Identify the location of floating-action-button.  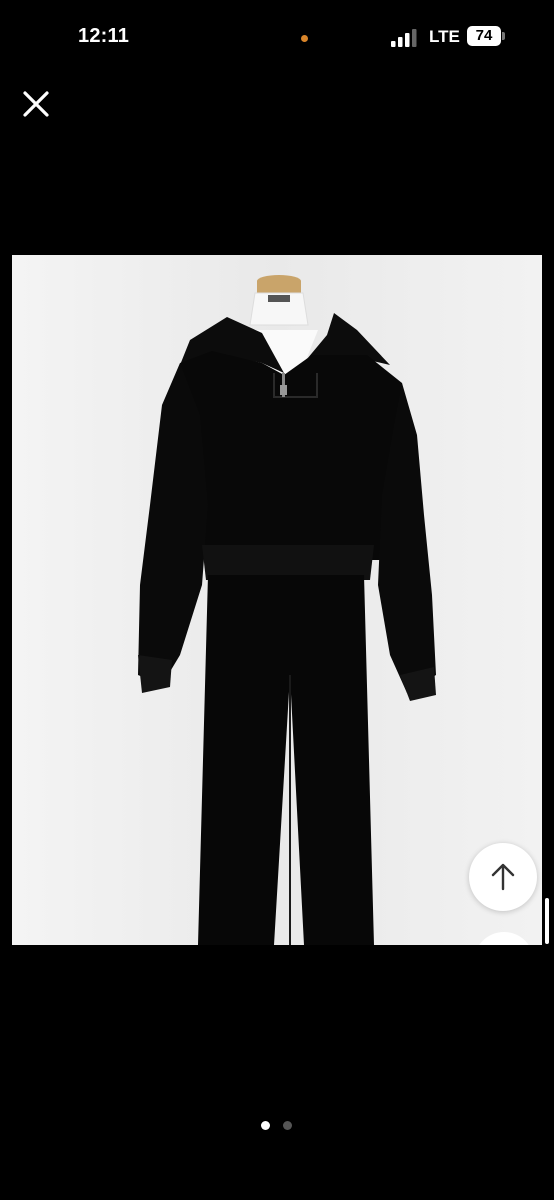
(504, 938).